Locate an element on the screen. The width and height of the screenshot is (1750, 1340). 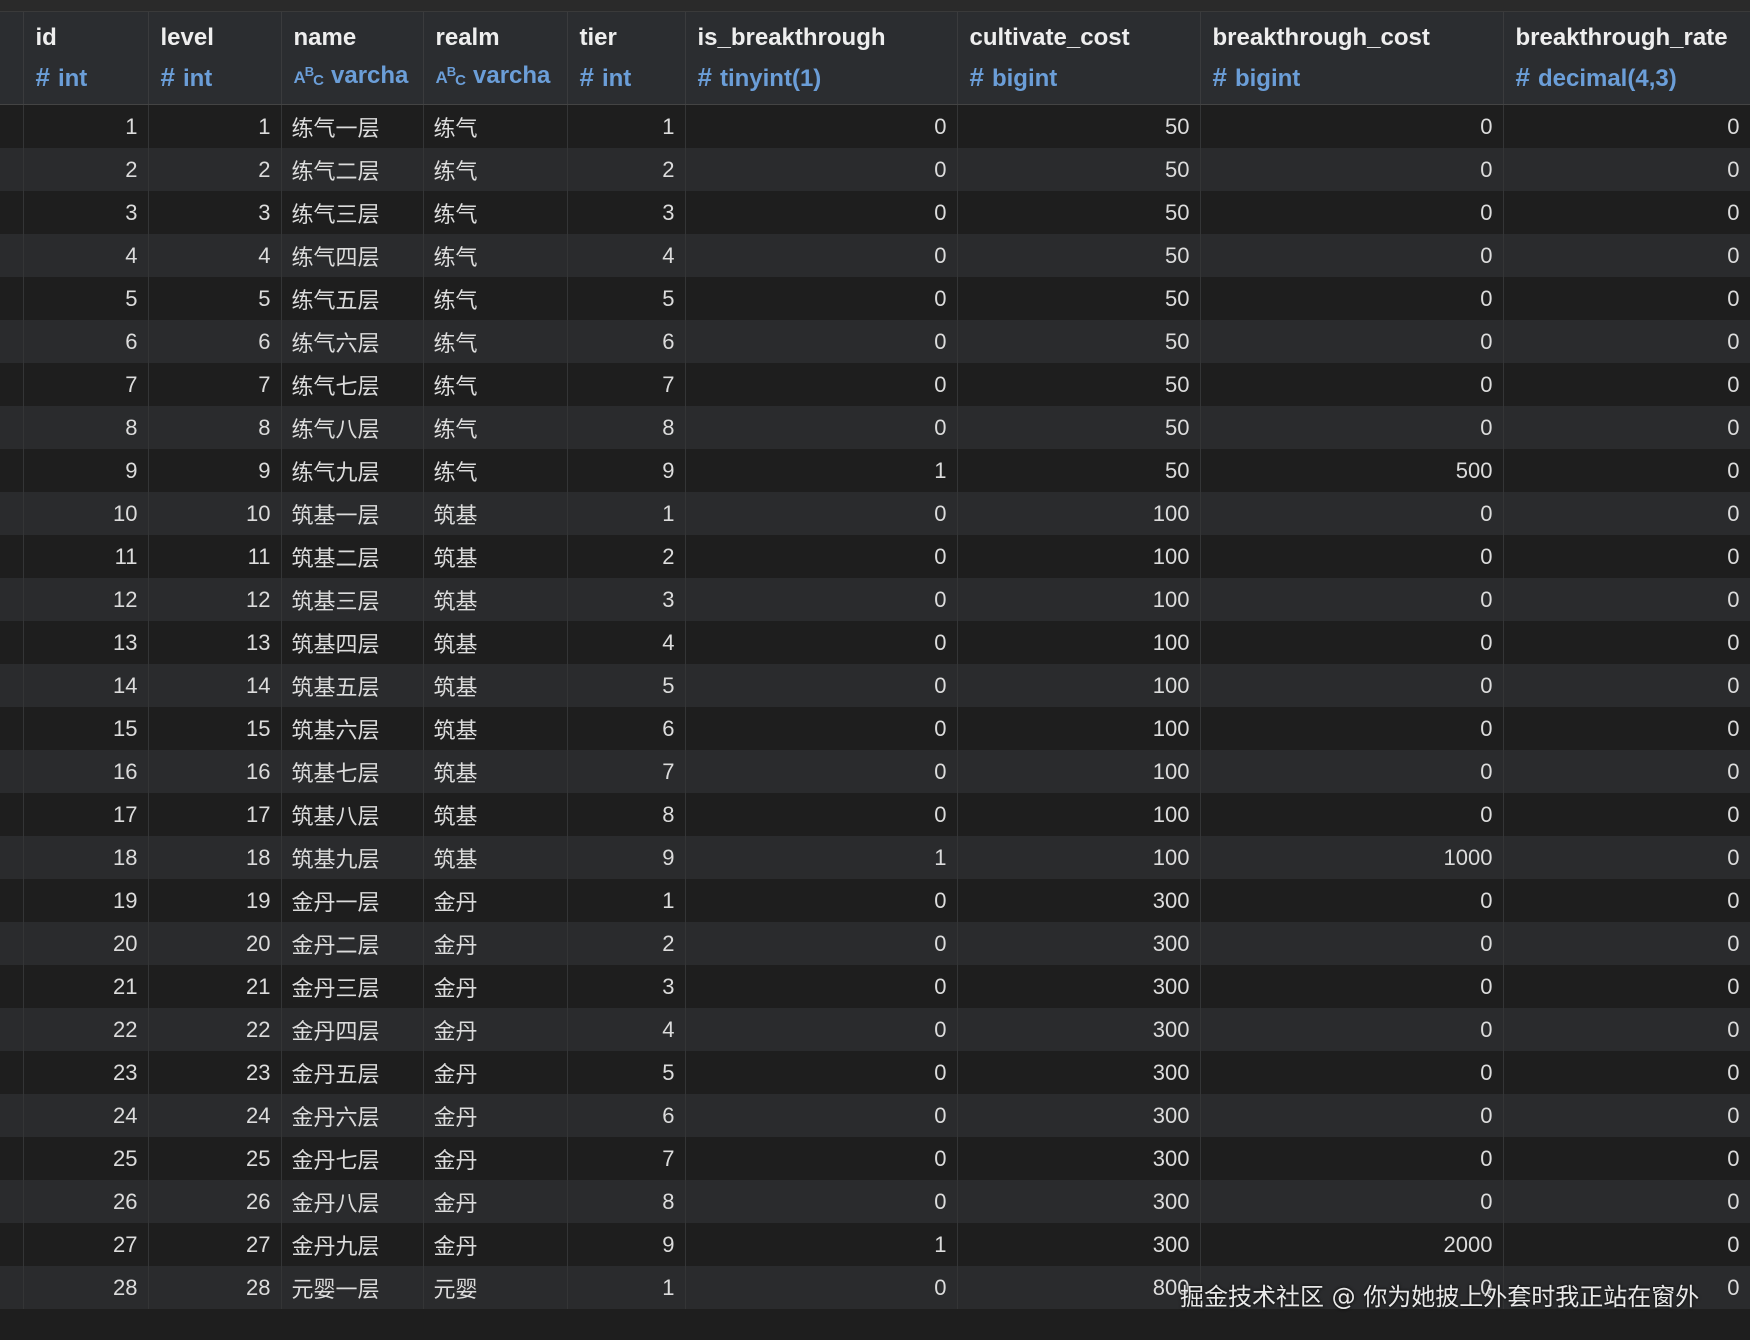
cell-tier: 5 is located at coordinates (626, 1072).